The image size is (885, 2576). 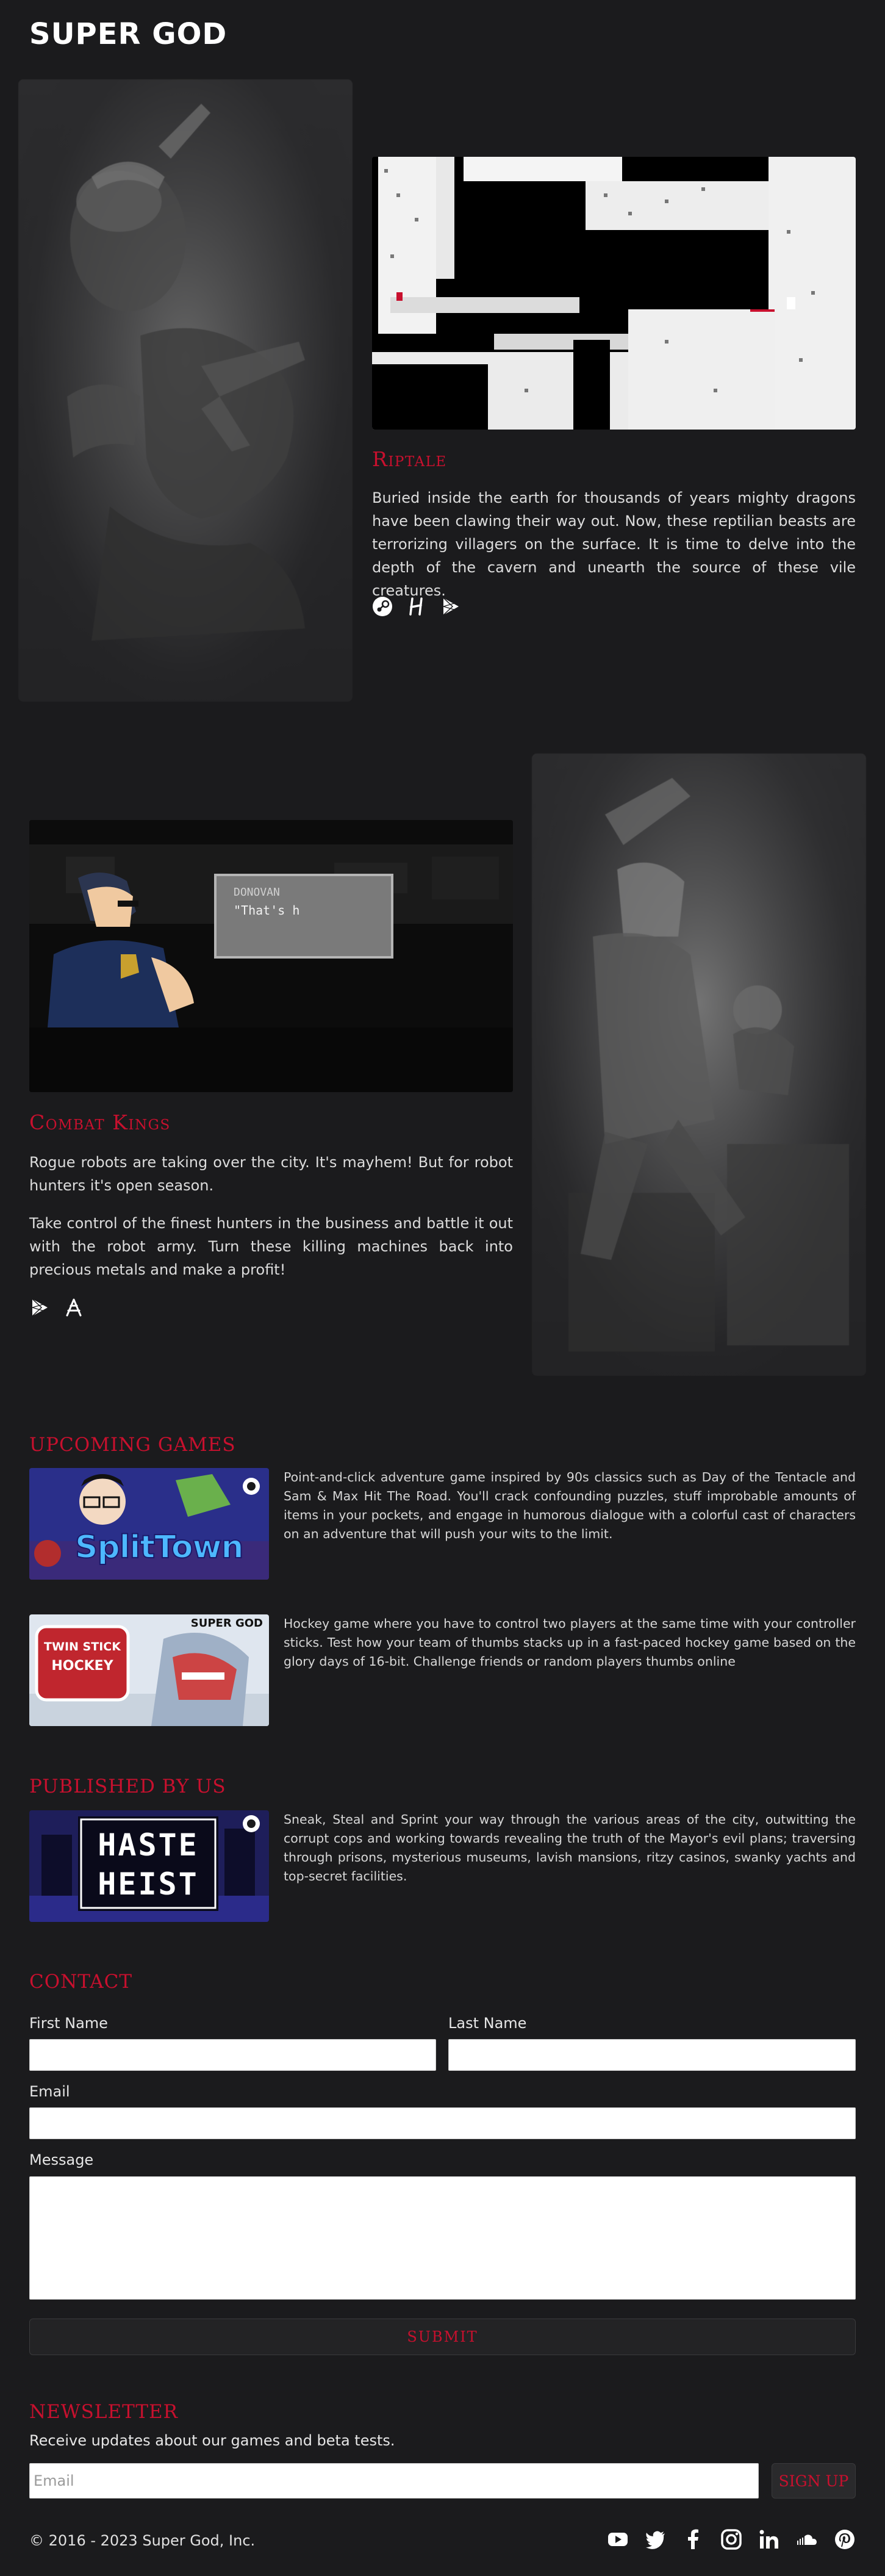 I want to click on haste-heist-logo-line-1: HASTE, so click(x=148, y=1845).